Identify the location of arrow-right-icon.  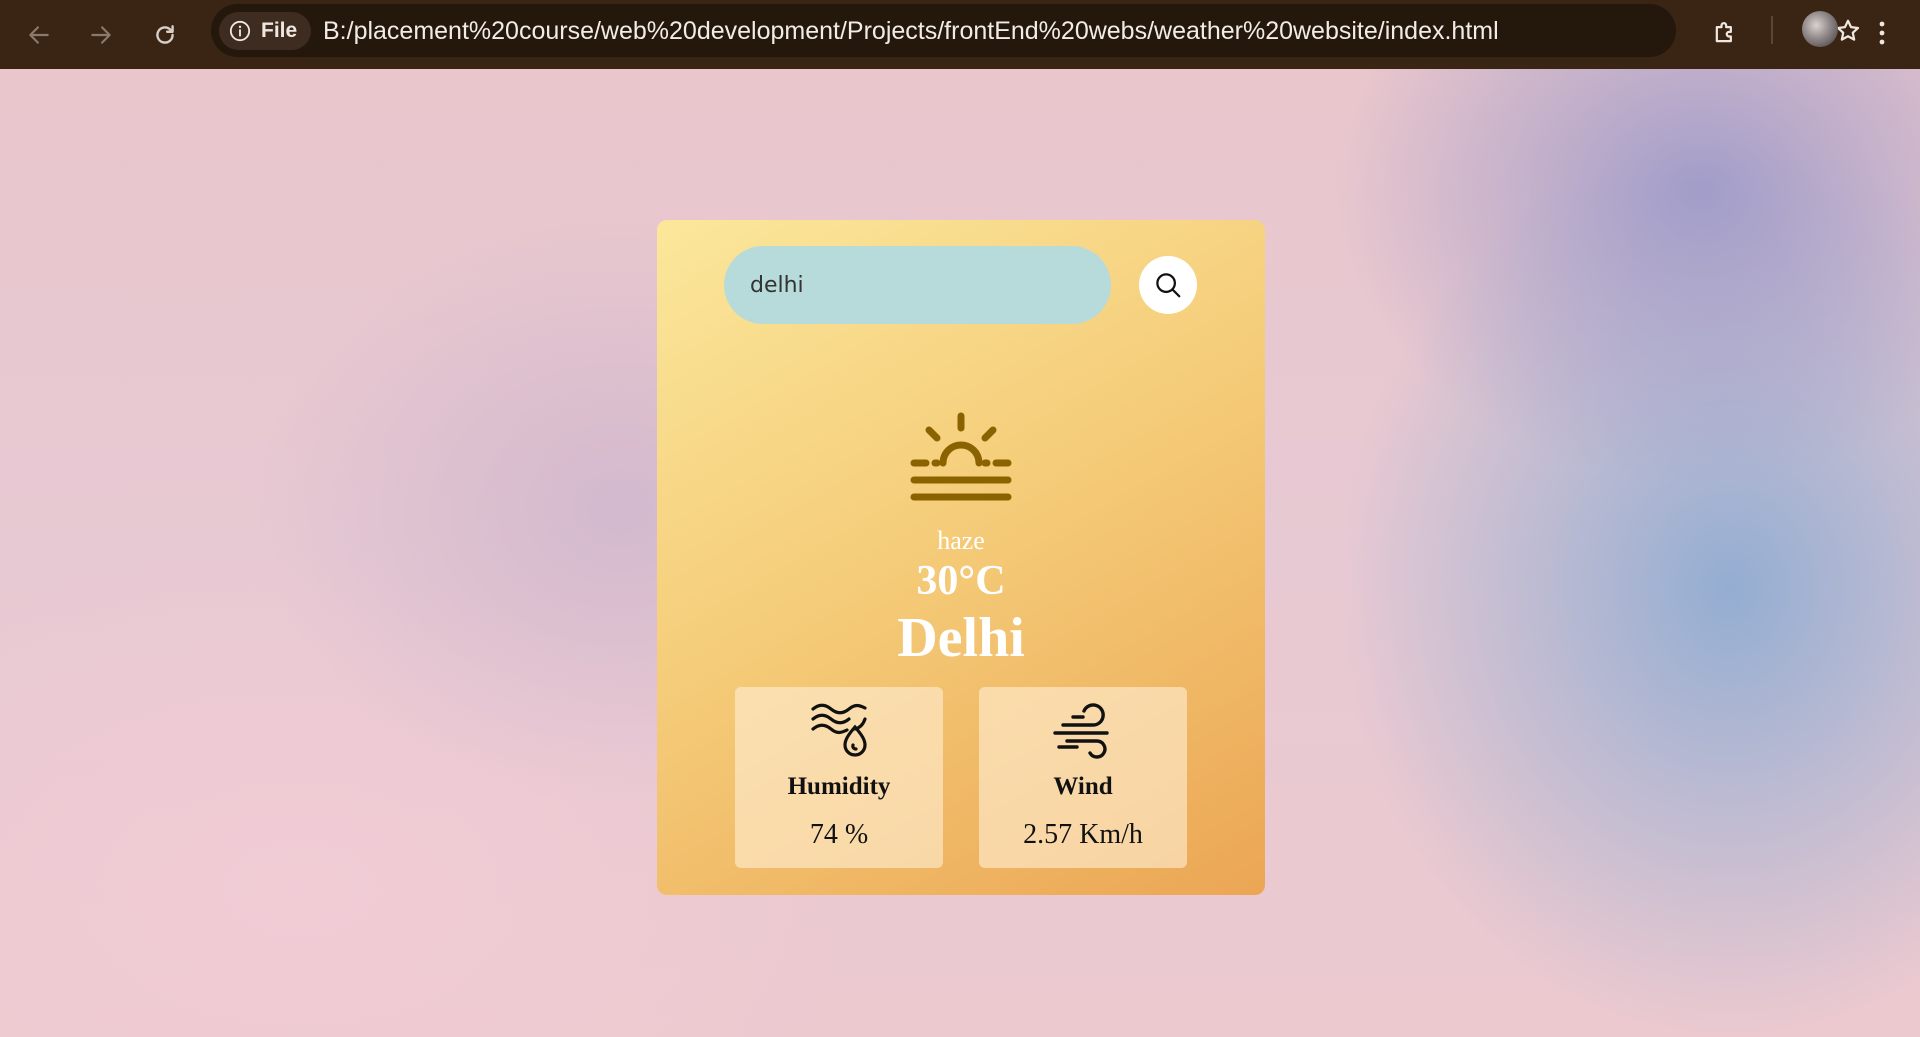
(101, 35).